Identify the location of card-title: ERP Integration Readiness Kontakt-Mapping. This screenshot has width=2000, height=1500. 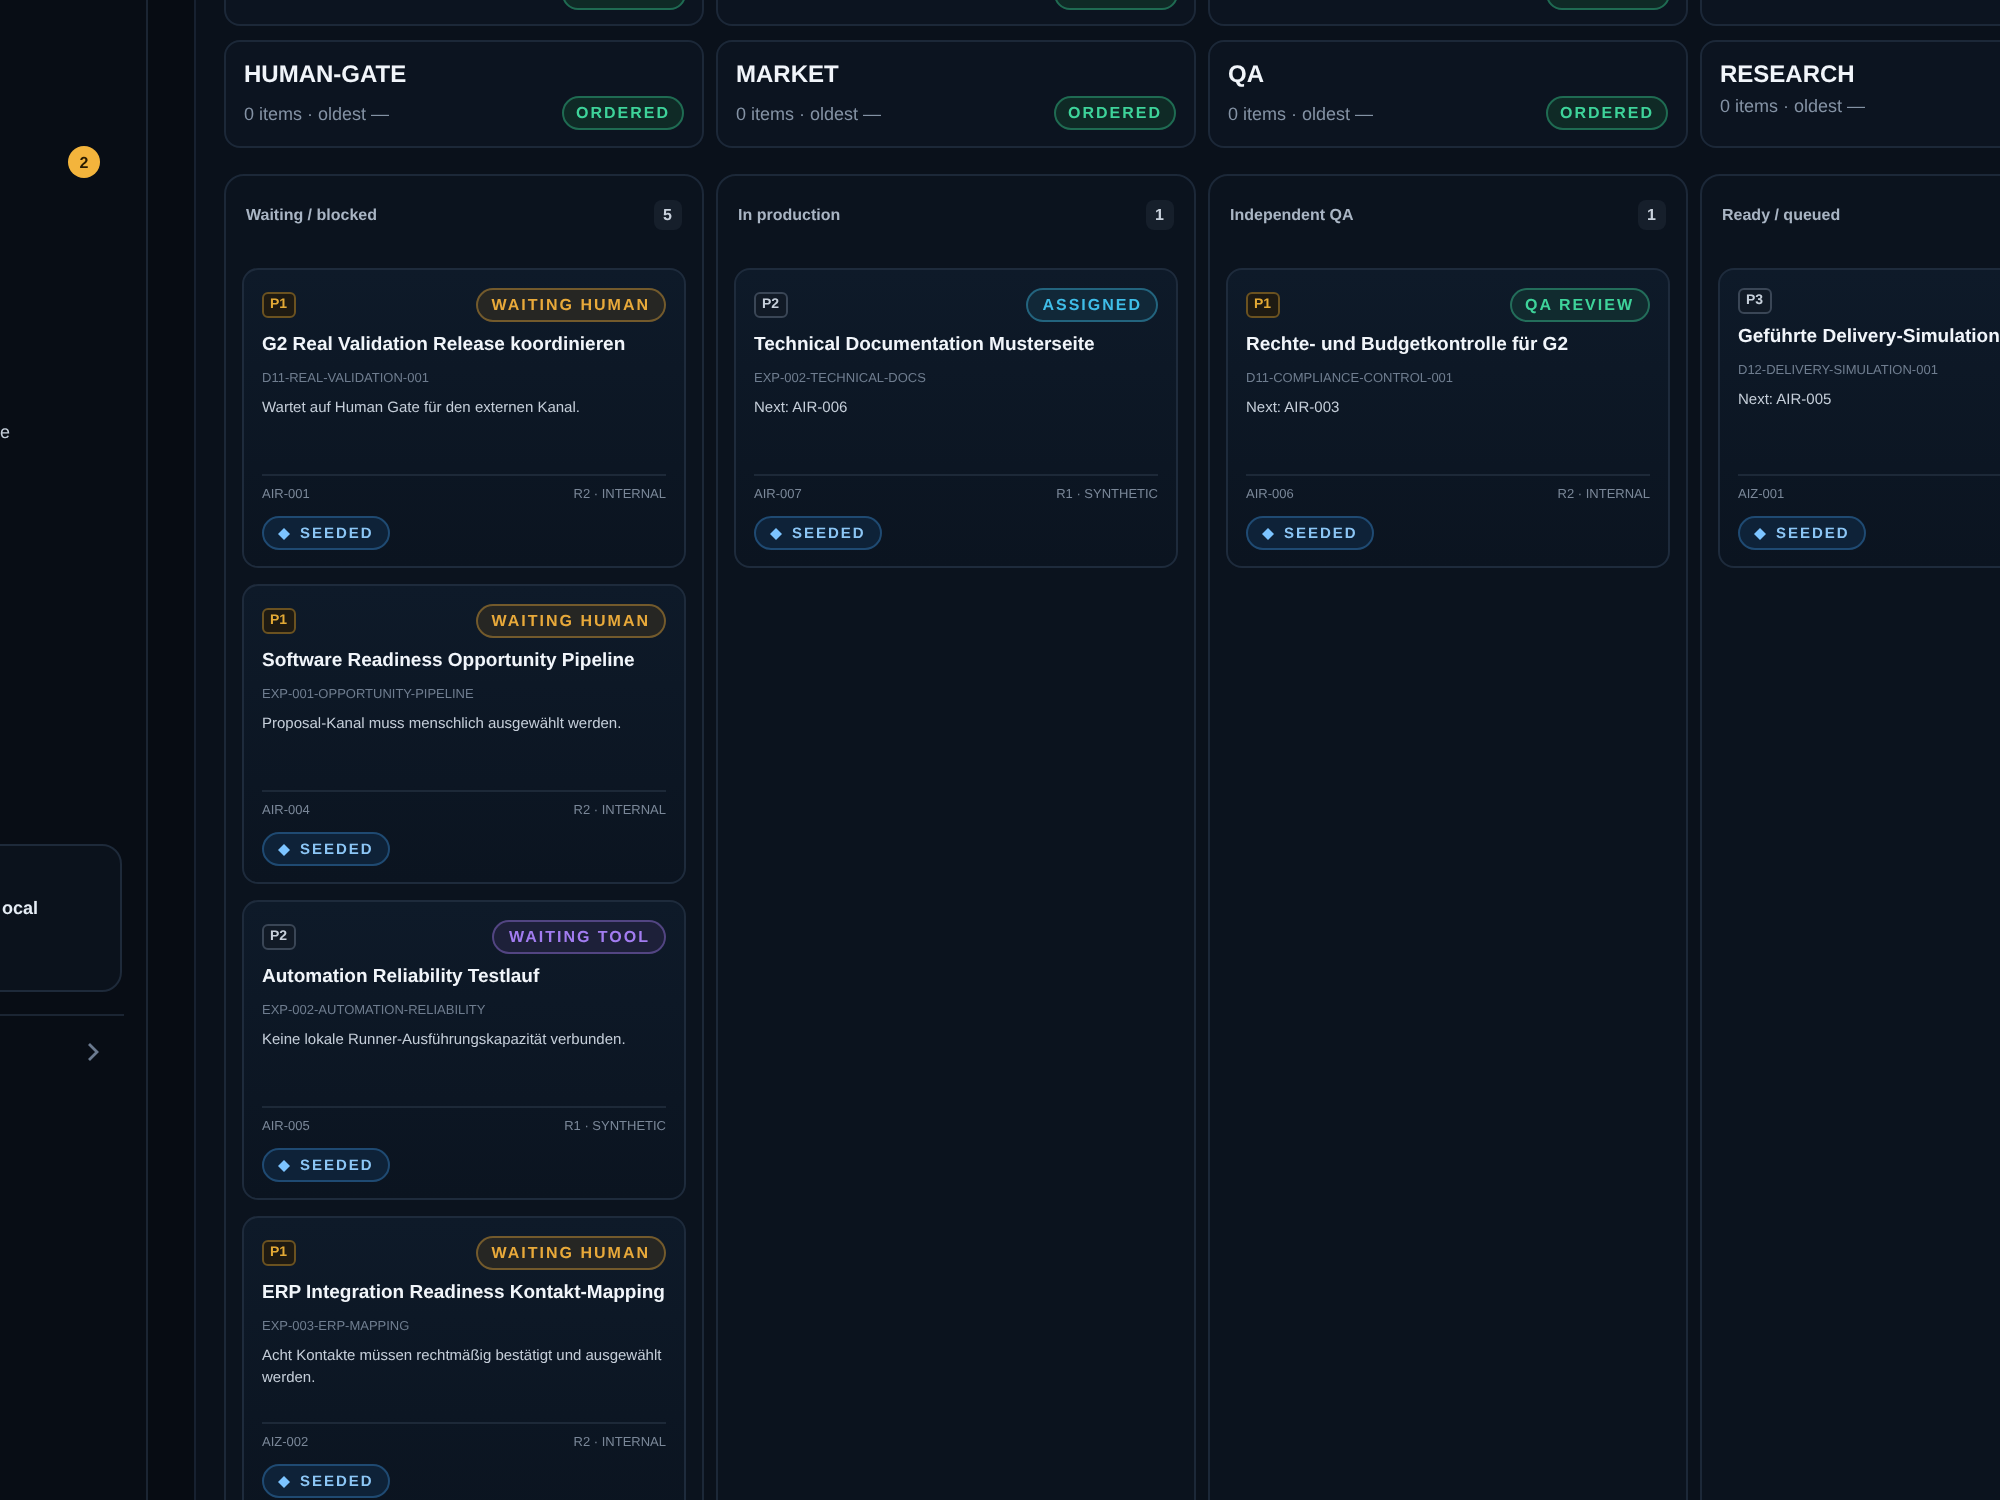
(463, 1293).